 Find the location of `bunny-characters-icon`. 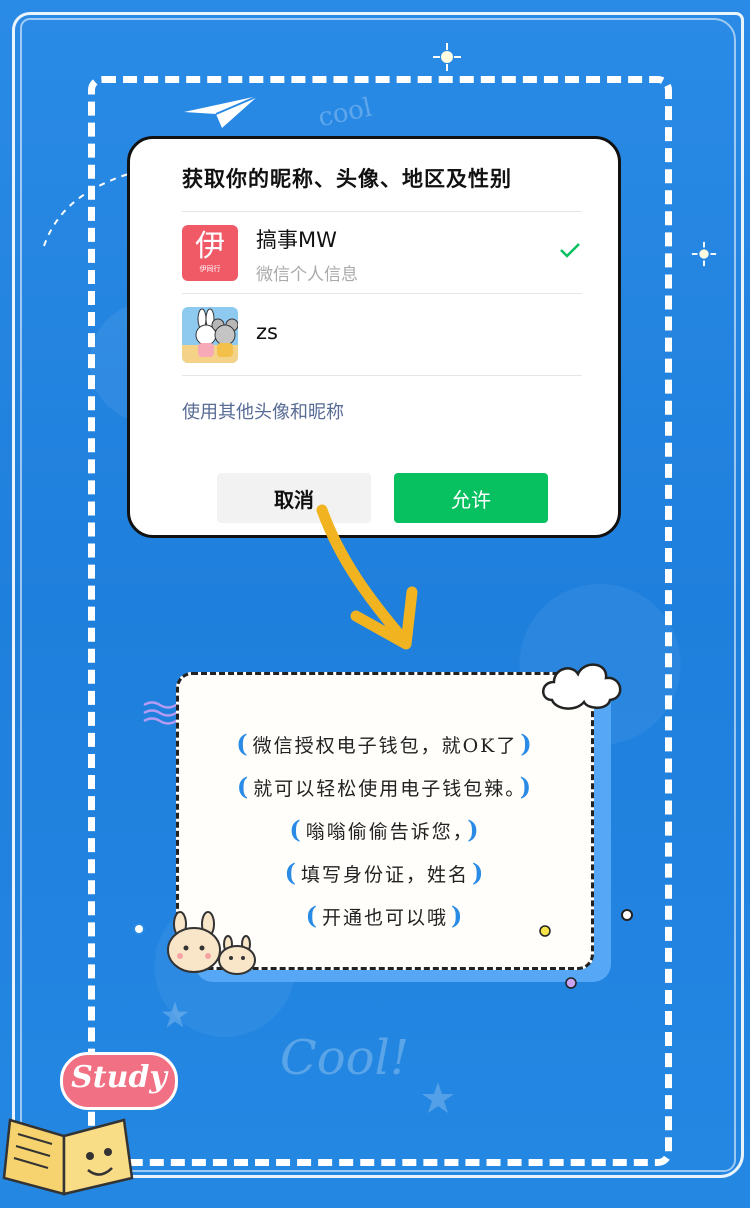

bunny-characters-icon is located at coordinates (211, 943).